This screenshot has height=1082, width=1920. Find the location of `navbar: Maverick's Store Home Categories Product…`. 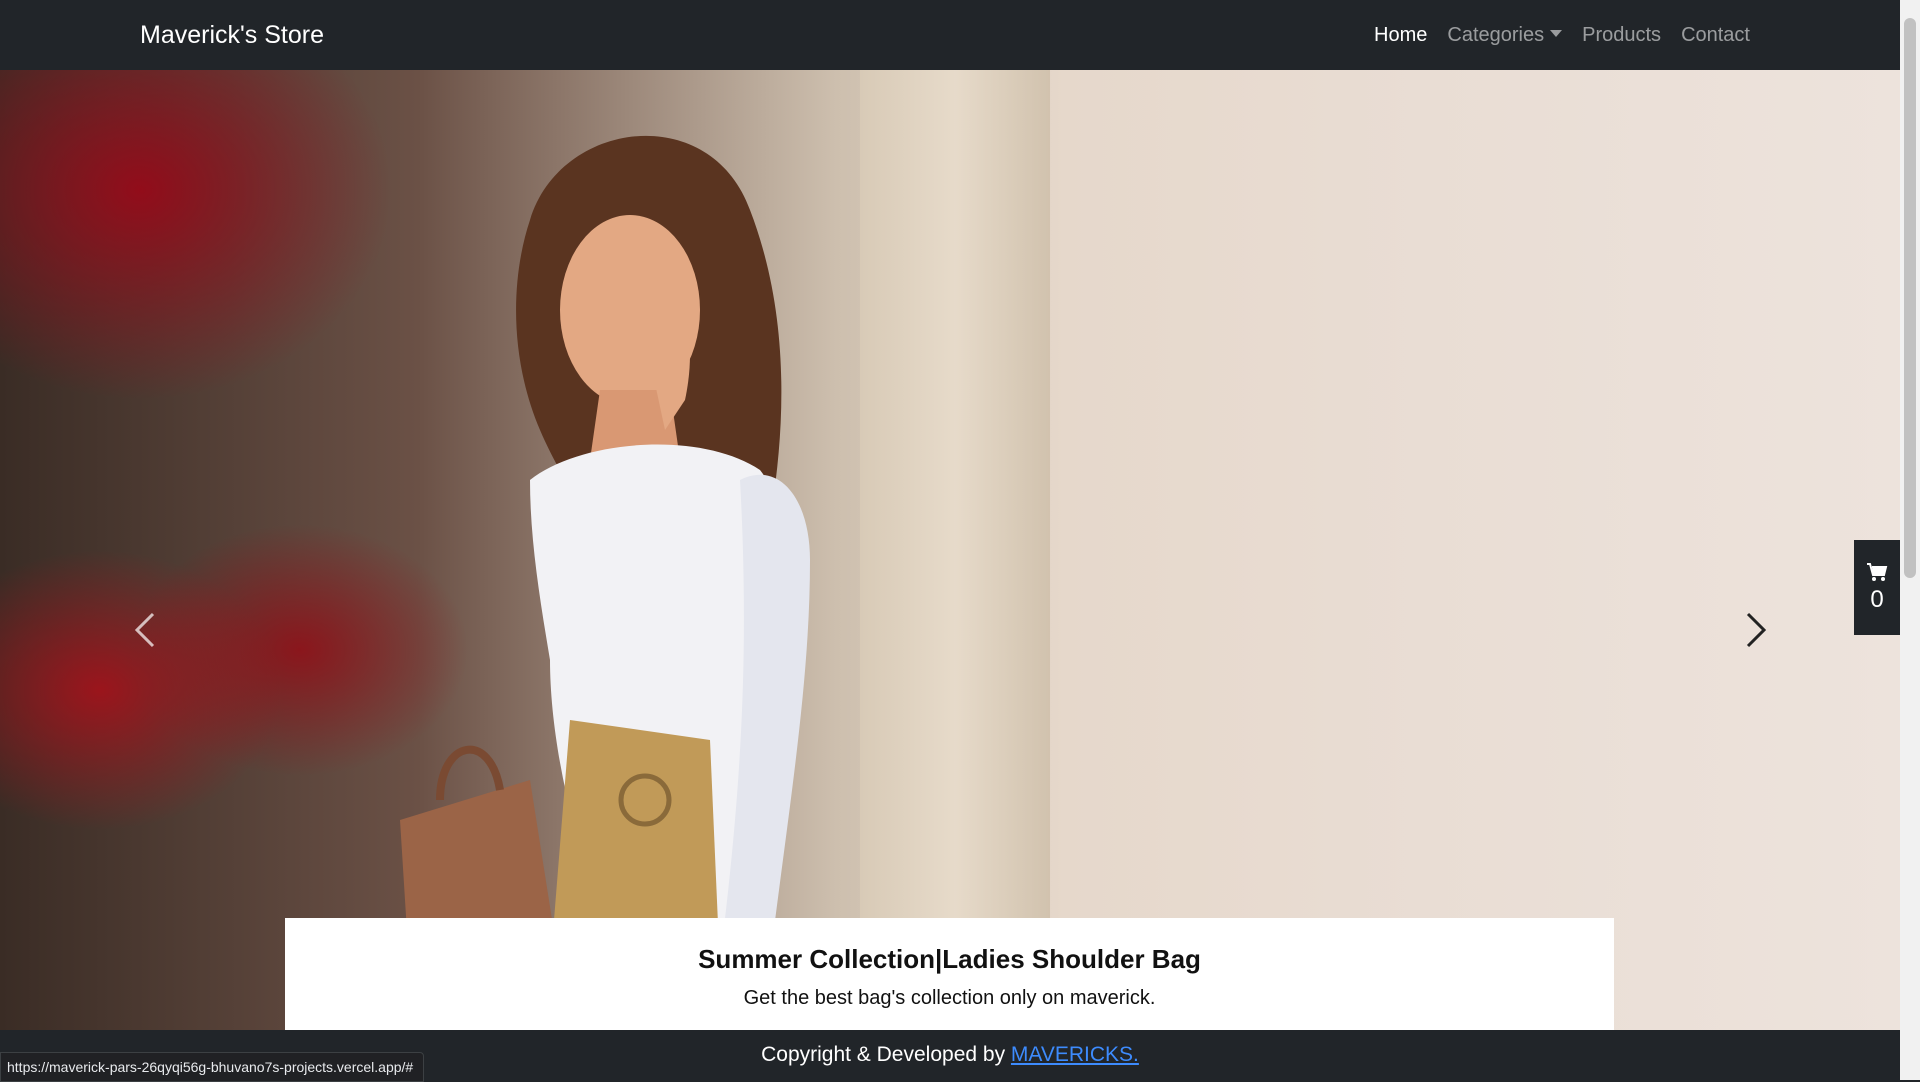

navbar: Maverick's Store Home Categories Product… is located at coordinates (950, 35).